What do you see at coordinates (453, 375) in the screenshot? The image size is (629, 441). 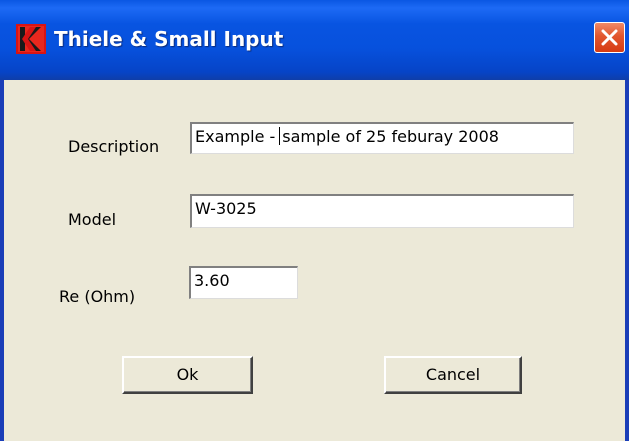 I see `cancel-button: Cancel` at bounding box center [453, 375].